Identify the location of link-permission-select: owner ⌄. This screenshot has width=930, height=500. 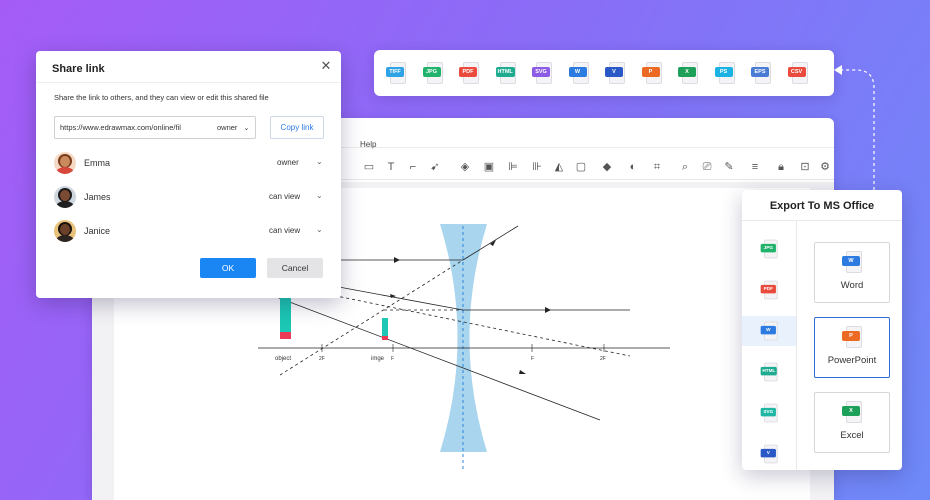
(233, 127).